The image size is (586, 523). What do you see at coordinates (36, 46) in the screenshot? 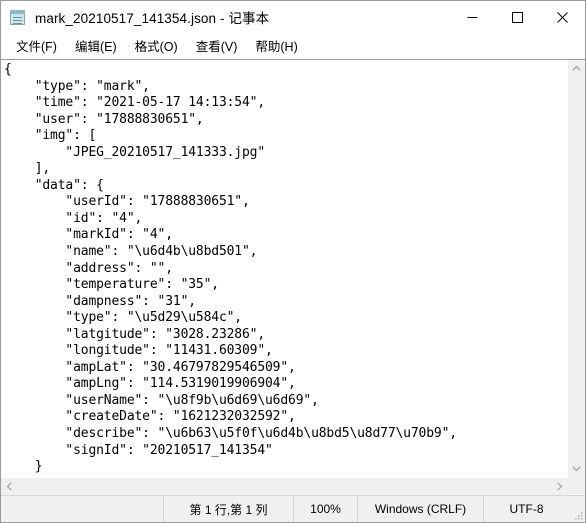
I see `menu-file: 文件(F)` at bounding box center [36, 46].